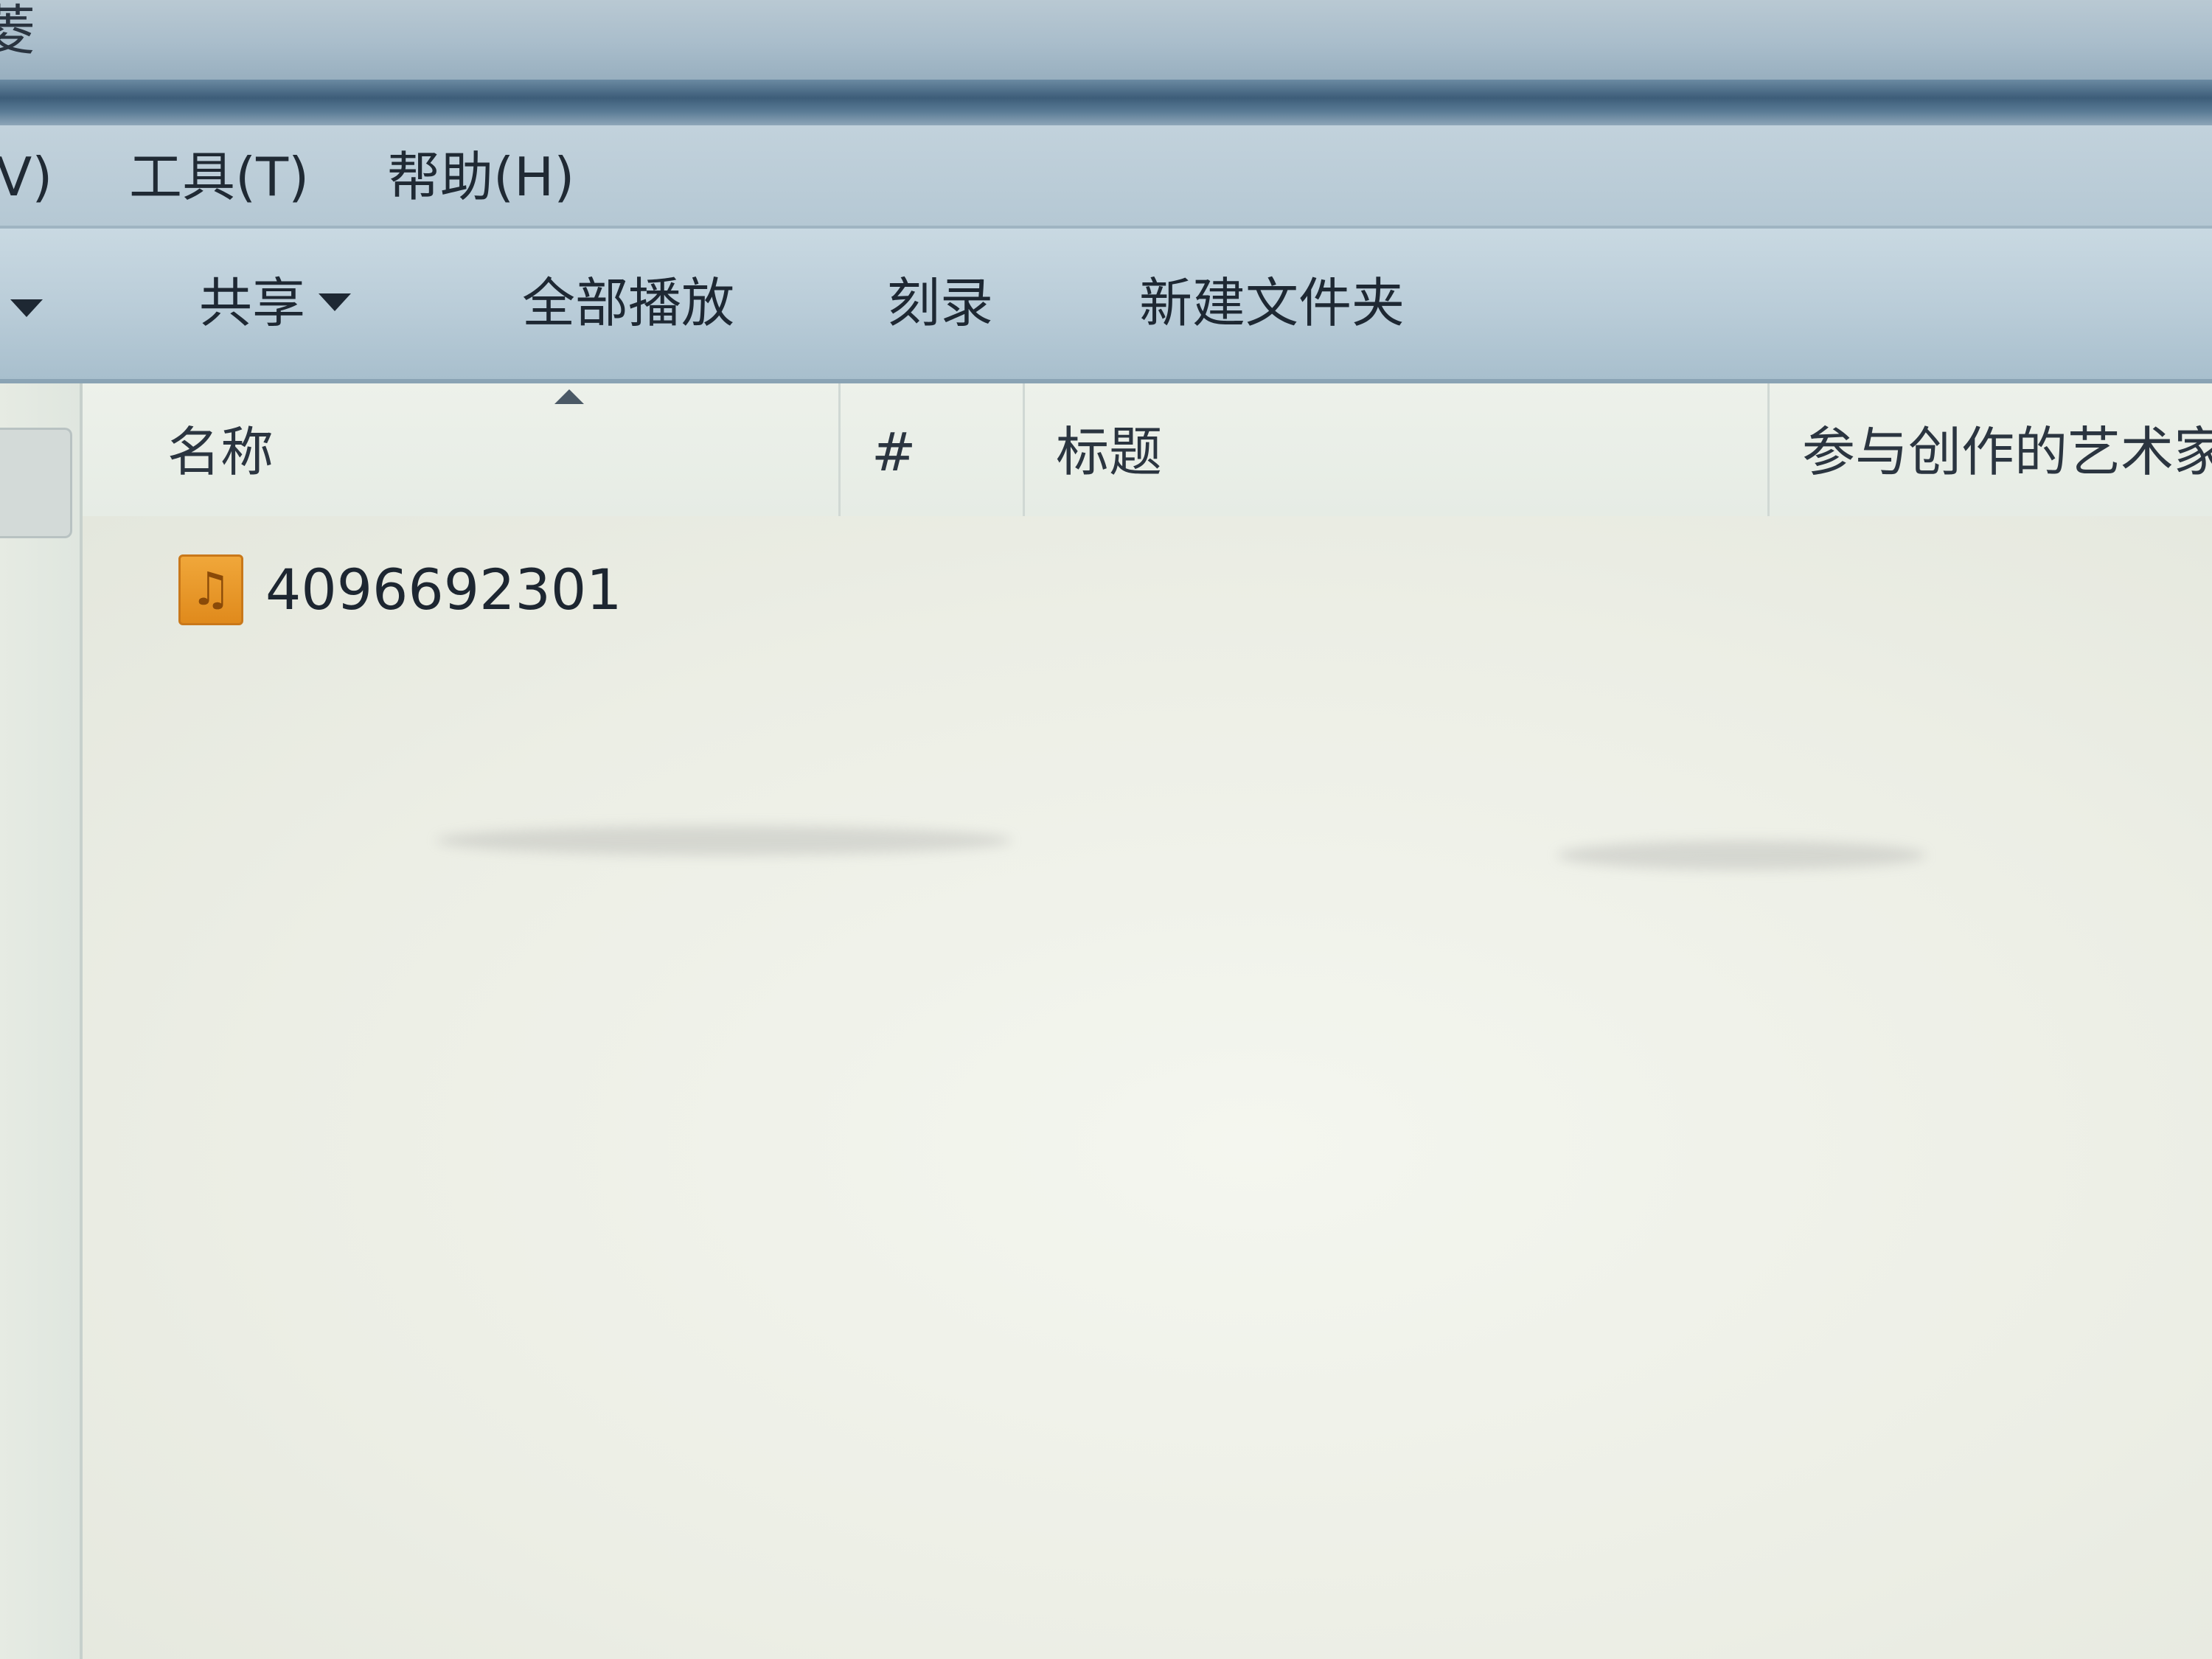  I want to click on menu-bar: V) 工具(T) 帮助(H), so click(1106, 177).